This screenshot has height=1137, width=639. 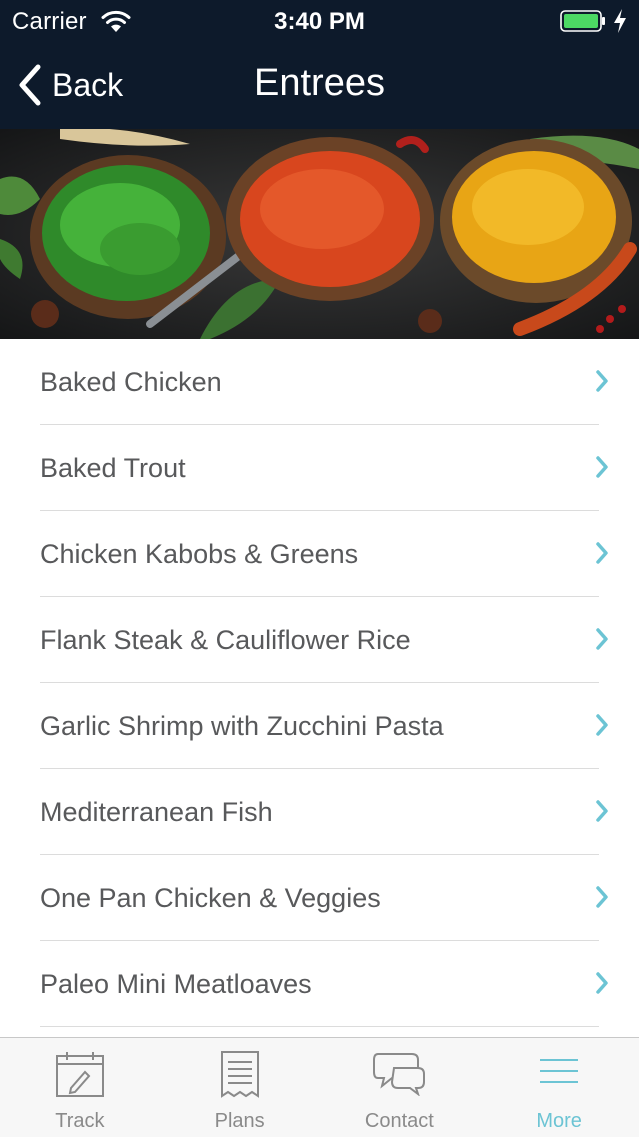 I want to click on list-item: Garlic Shrimp with Zucchini Pasta, so click(x=319, y=726).